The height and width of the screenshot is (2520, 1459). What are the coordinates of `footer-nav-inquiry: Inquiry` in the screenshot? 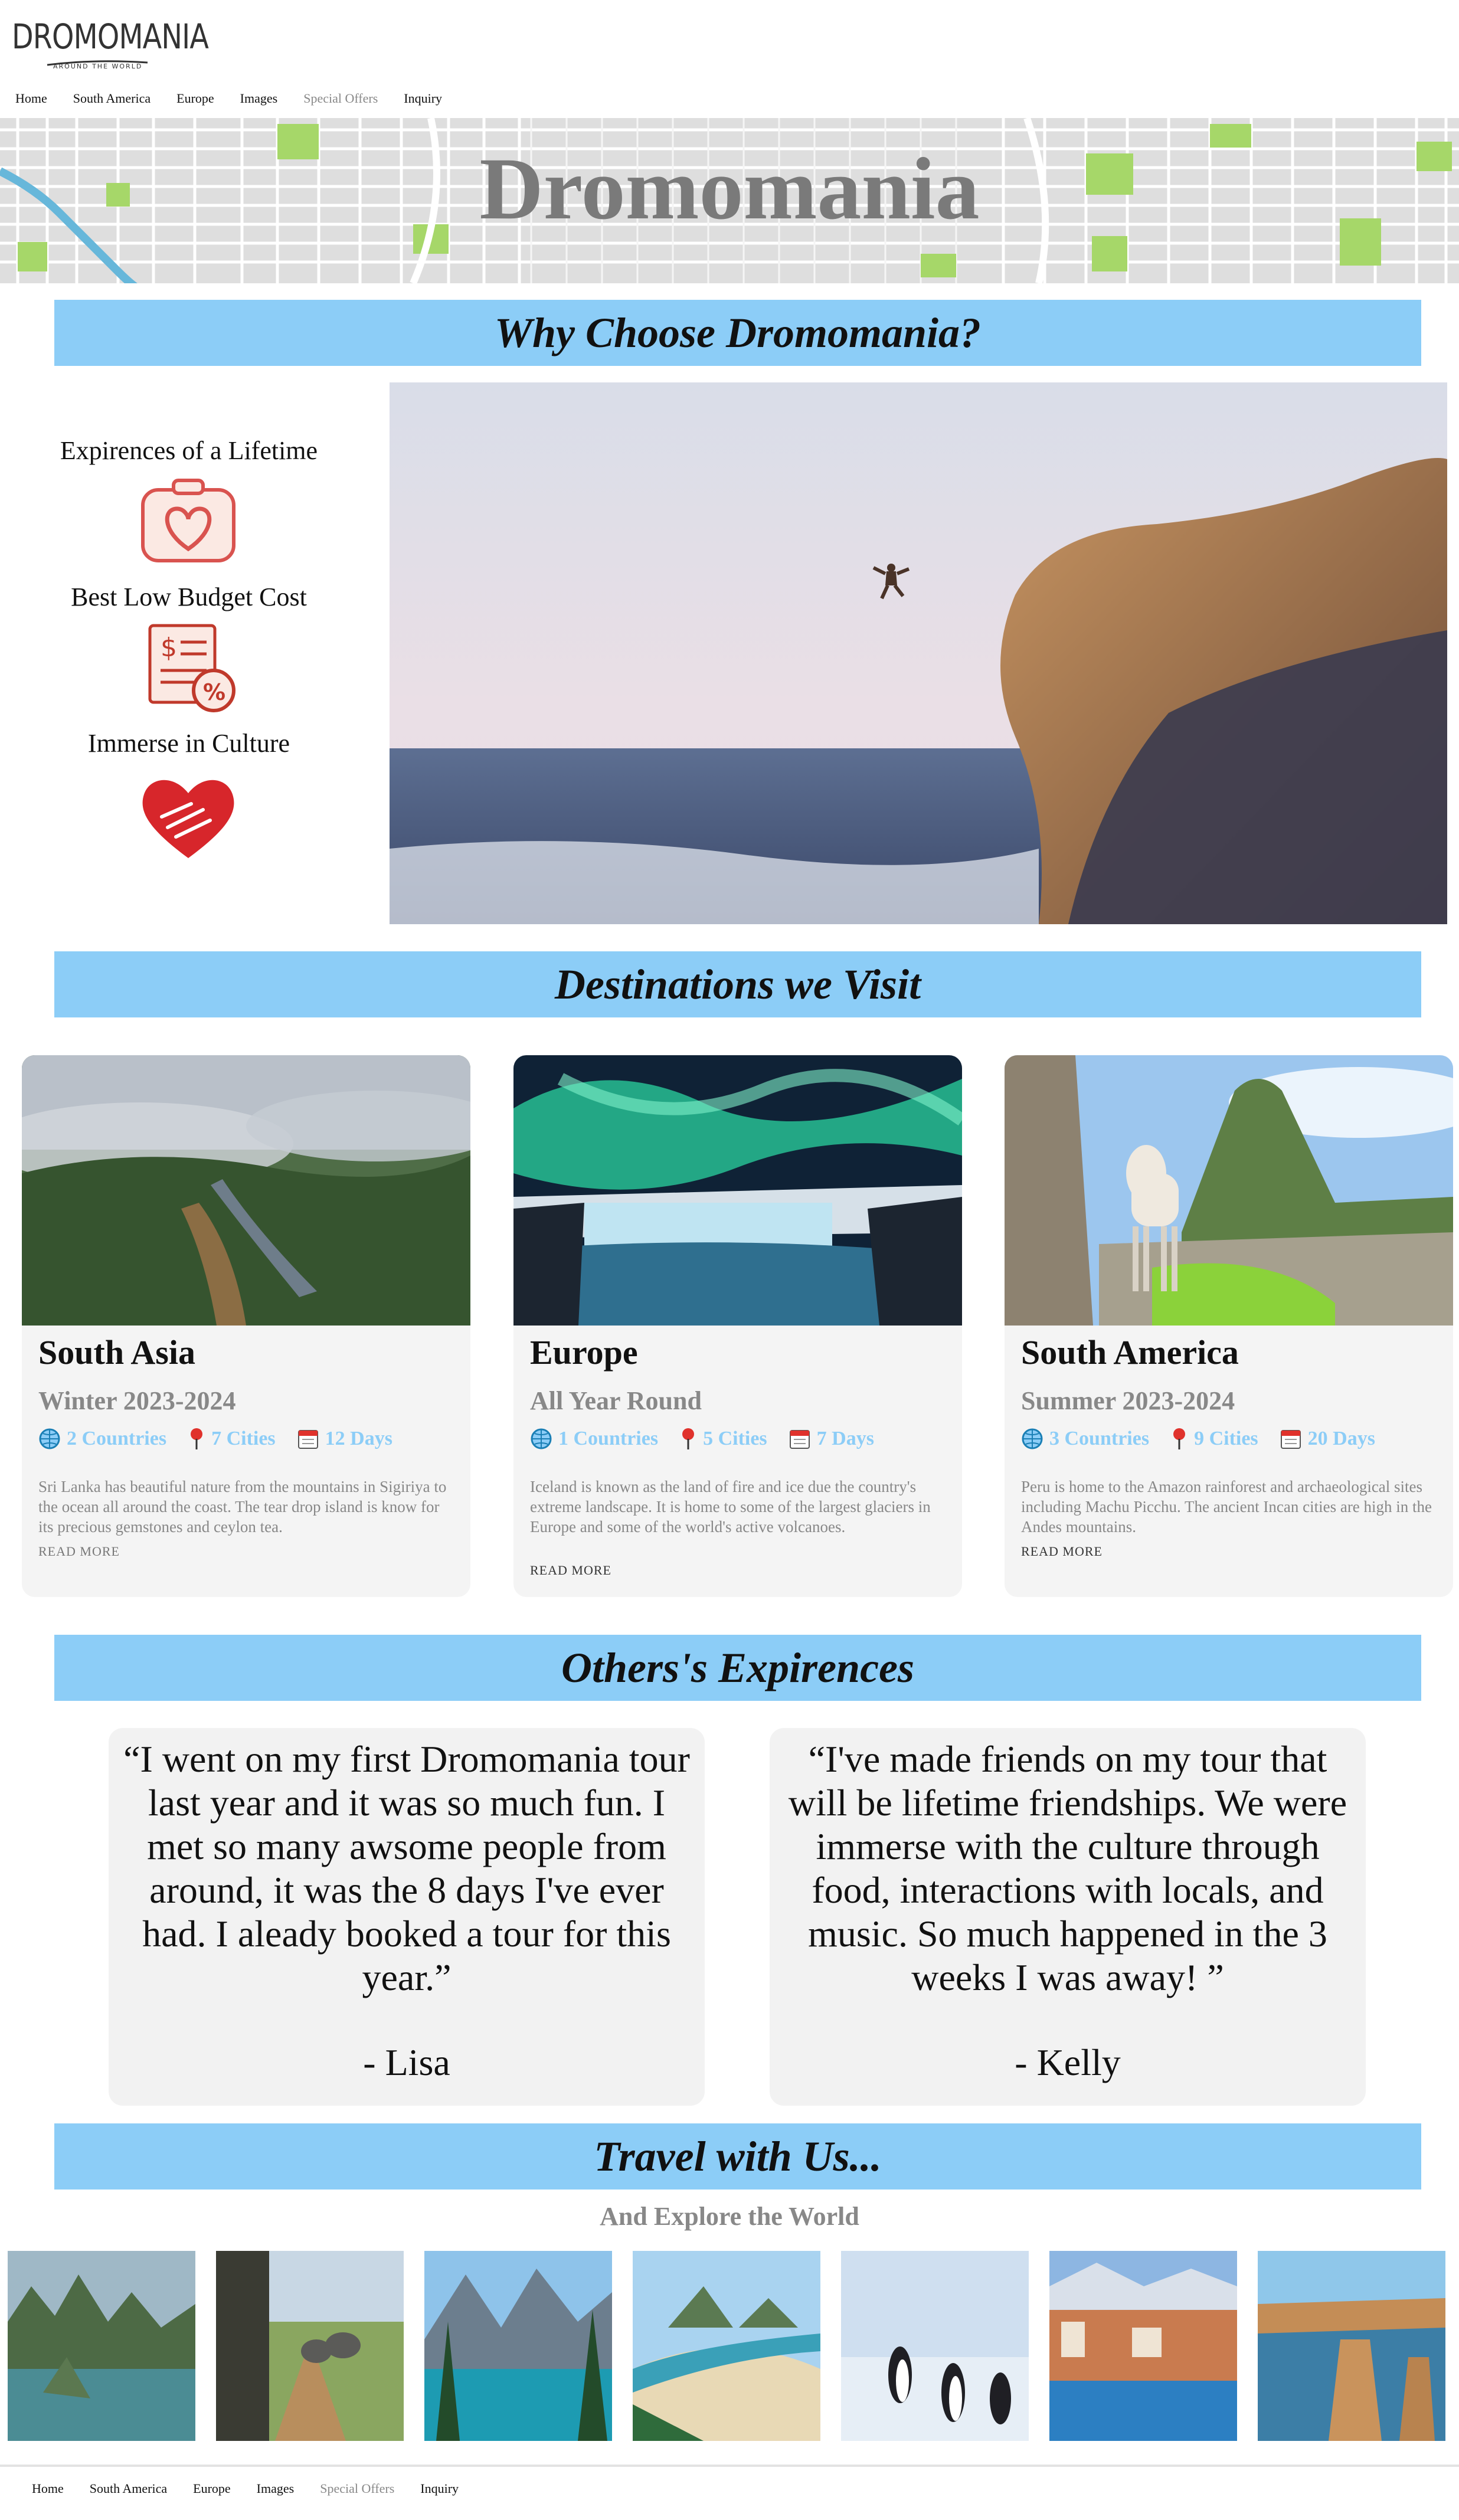 It's located at (440, 2489).